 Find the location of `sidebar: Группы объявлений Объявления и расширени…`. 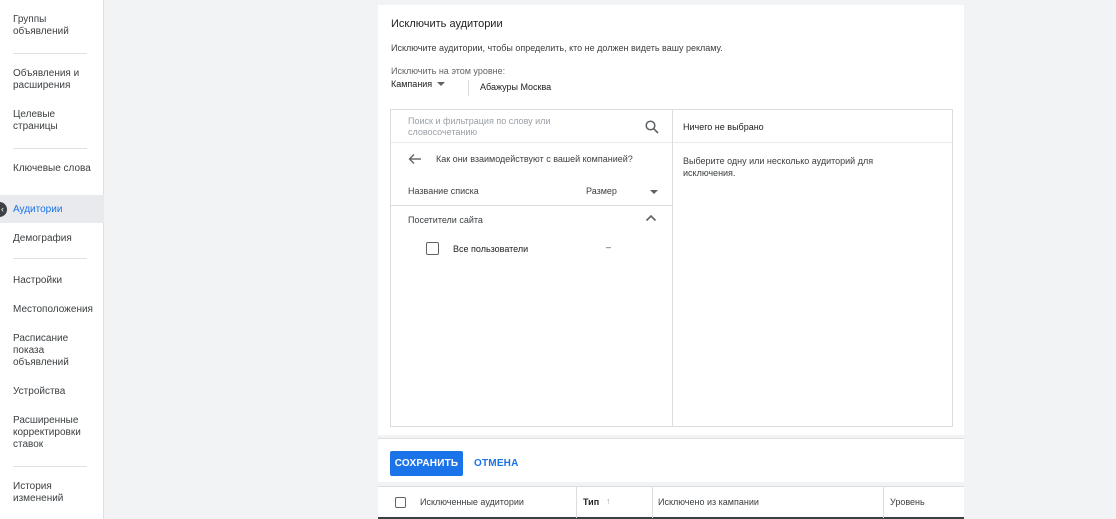

sidebar: Группы объявлений Объявления и расширени… is located at coordinates (52, 259).